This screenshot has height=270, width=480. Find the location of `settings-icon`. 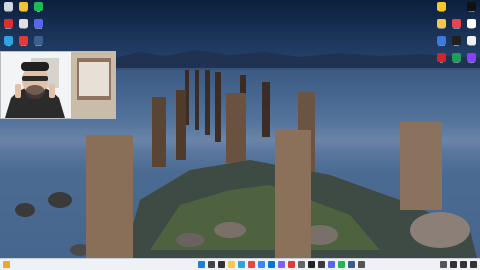

settings-icon is located at coordinates (301, 264).